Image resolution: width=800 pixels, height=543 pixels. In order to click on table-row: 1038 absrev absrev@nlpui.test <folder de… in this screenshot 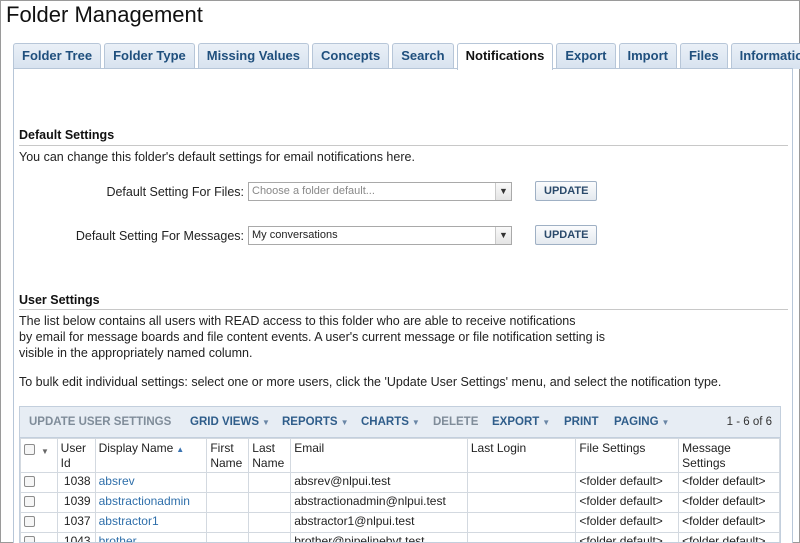, I will do `click(400, 482)`.